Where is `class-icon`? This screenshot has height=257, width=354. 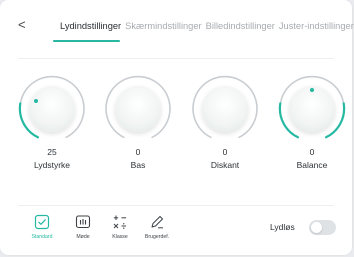 class-icon is located at coordinates (119, 222).